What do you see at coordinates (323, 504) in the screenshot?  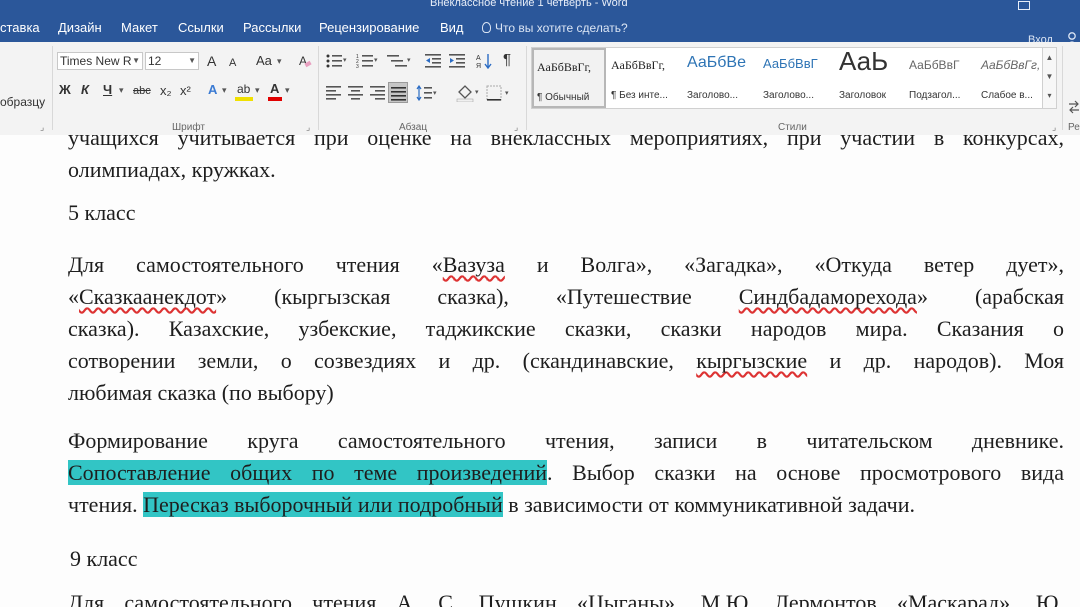 I see `highlighted-text: Пересказ выборочный или подробный` at bounding box center [323, 504].